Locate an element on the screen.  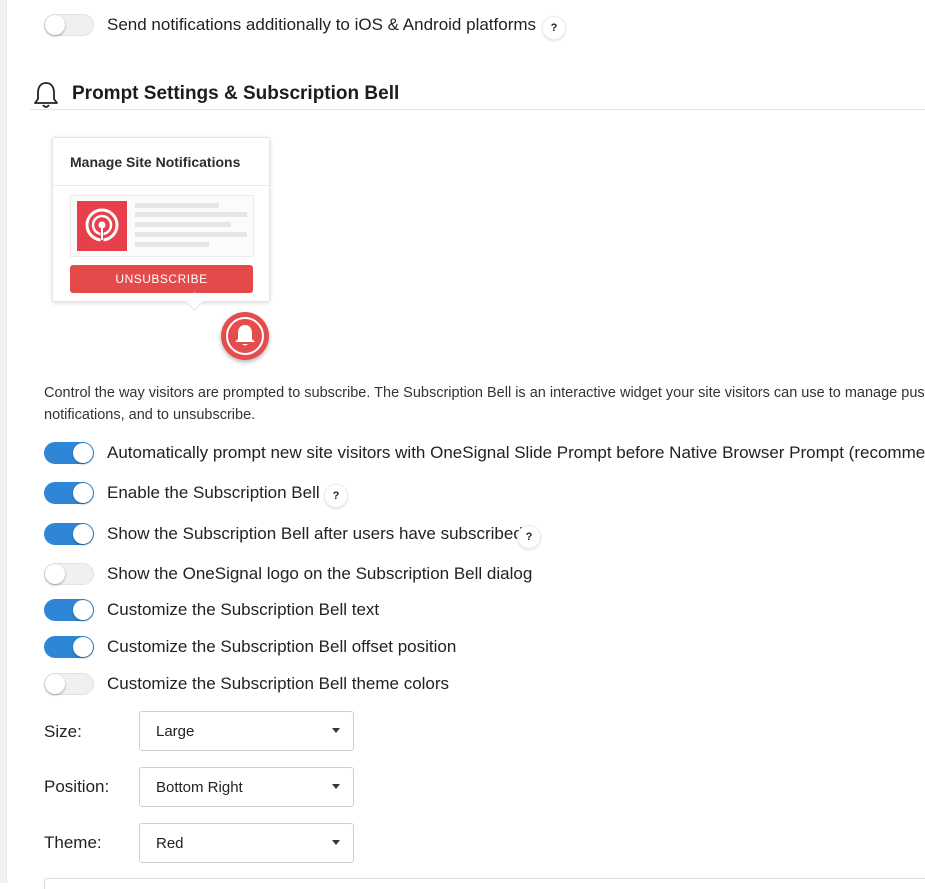
section-divider is located at coordinates (477, 109).